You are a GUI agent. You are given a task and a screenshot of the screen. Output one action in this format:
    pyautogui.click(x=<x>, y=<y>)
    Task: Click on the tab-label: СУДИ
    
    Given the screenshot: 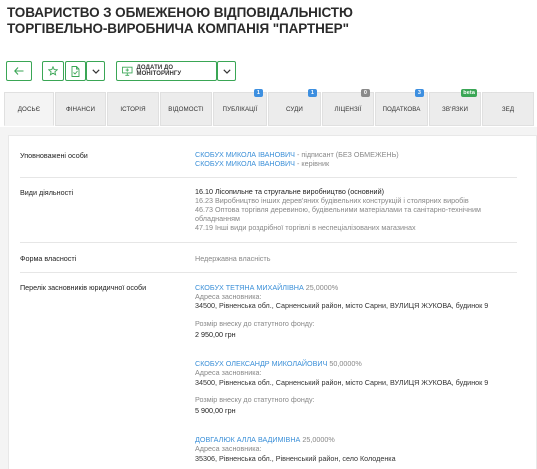 What is the action you would take?
    pyautogui.click(x=294, y=109)
    